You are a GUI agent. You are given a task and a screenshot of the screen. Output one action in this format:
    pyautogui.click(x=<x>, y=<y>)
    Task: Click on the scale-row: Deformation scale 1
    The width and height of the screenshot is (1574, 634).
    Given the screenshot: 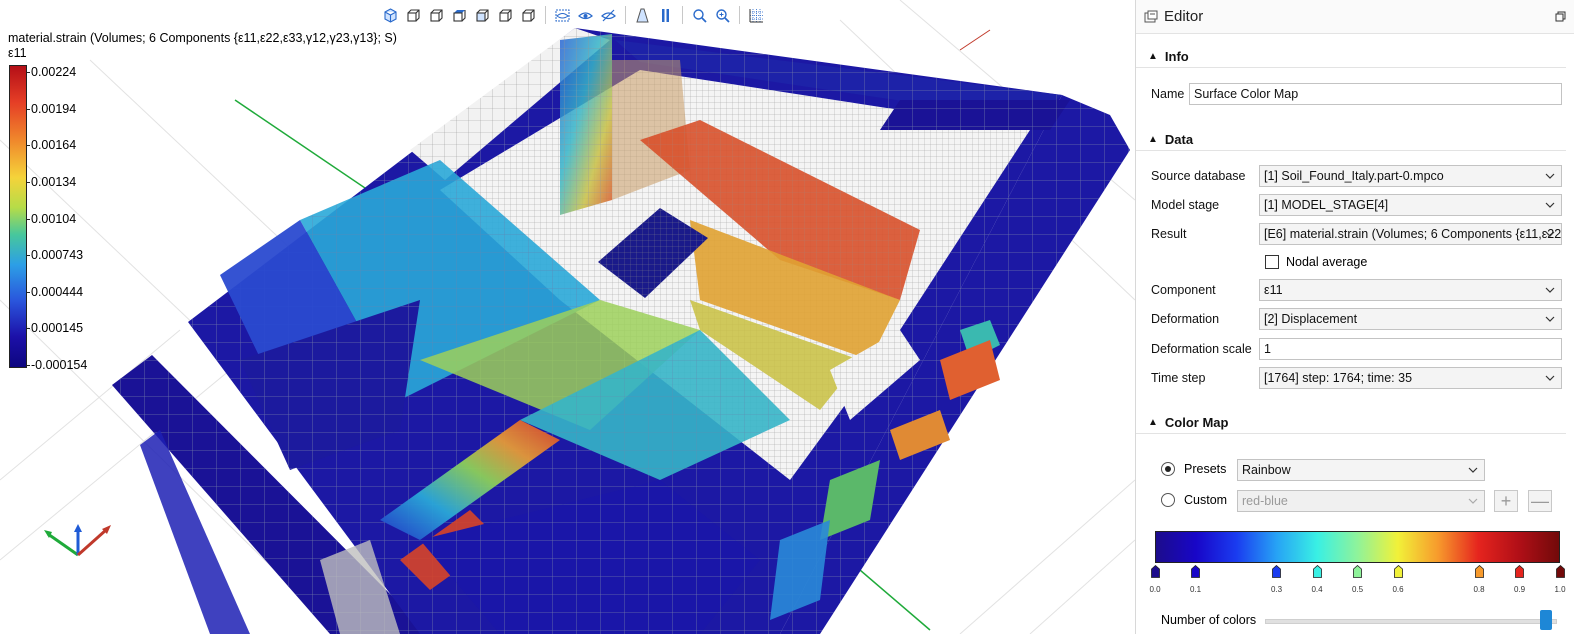 What is the action you would take?
    pyautogui.click(x=1356, y=349)
    